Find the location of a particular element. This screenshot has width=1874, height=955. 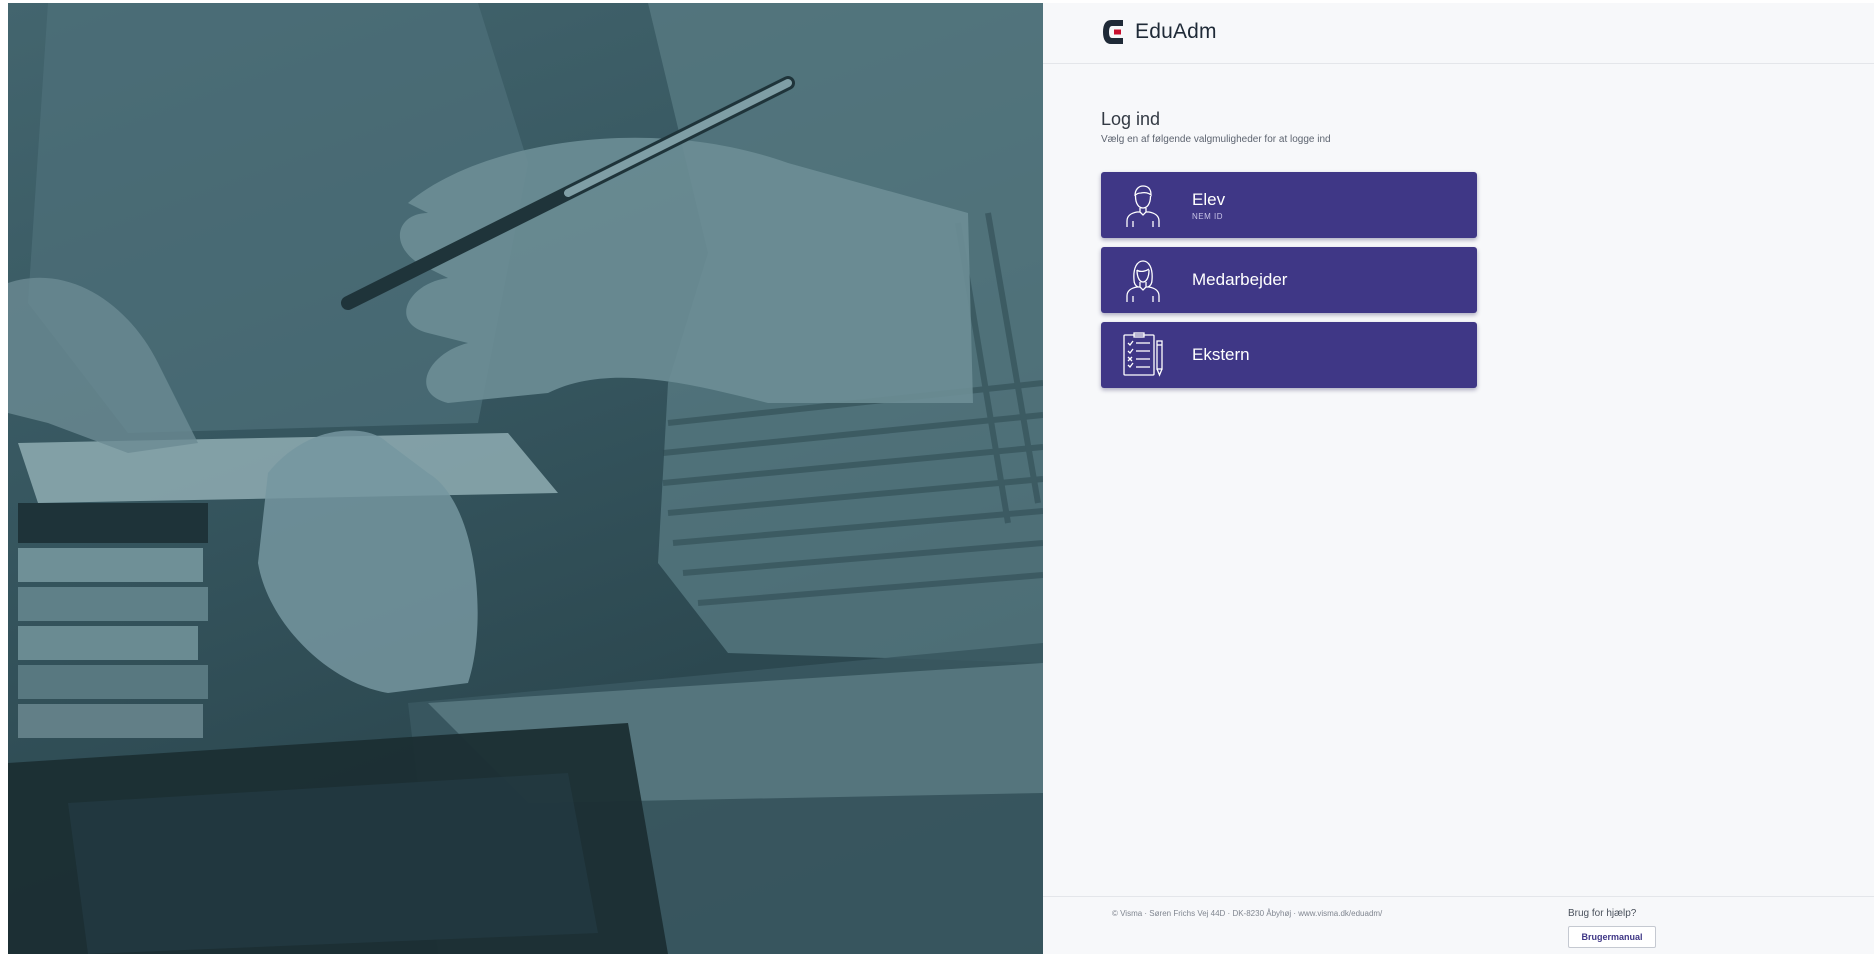

eduadm-logo-icon is located at coordinates (1113, 32).